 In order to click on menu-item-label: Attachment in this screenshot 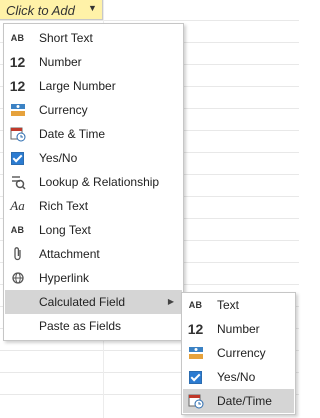, I will do `click(69, 254)`.